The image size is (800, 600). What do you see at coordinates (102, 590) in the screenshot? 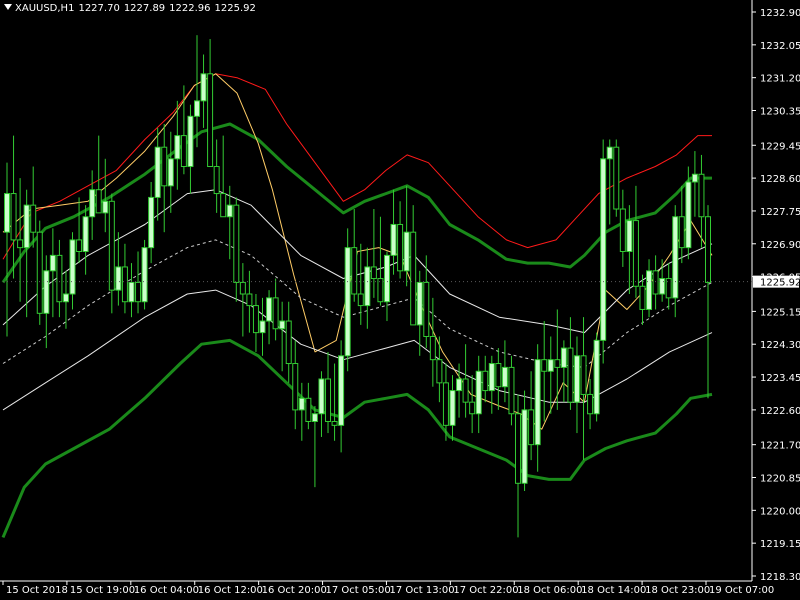
I see `time-tick-label: 15 Oct 19:00` at bounding box center [102, 590].